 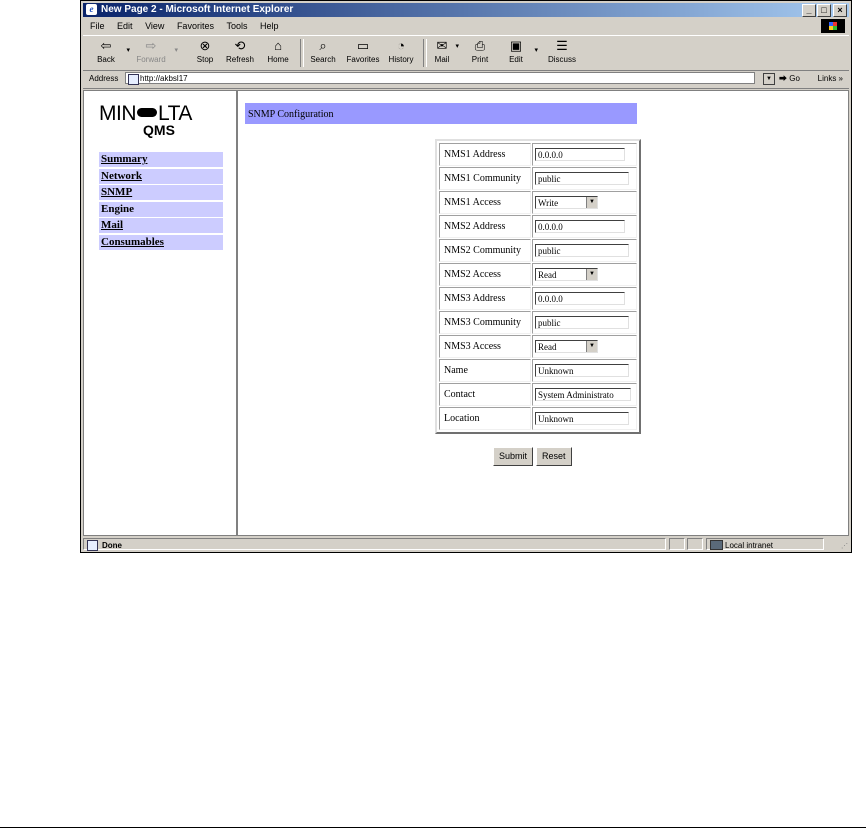 I want to click on contact-input: System Administrato, so click(x=583, y=394).